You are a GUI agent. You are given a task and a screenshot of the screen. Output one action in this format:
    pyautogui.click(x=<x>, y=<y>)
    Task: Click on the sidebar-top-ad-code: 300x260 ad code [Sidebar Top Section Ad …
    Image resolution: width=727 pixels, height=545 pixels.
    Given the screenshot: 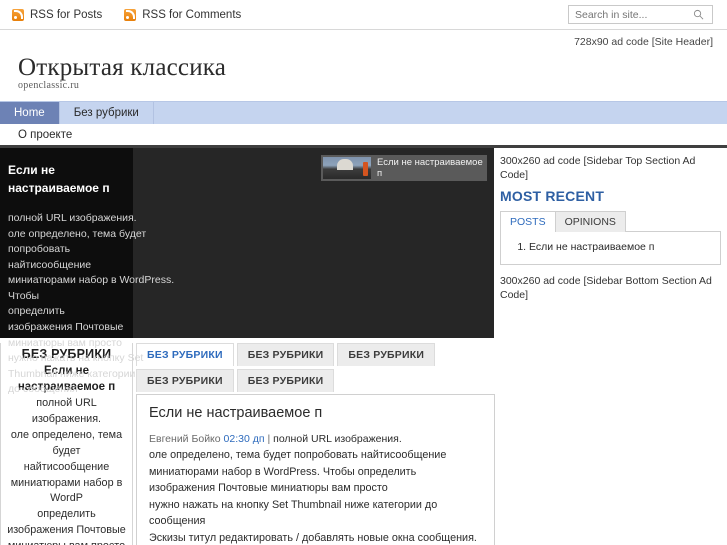 What is the action you would take?
    pyautogui.click(x=598, y=168)
    